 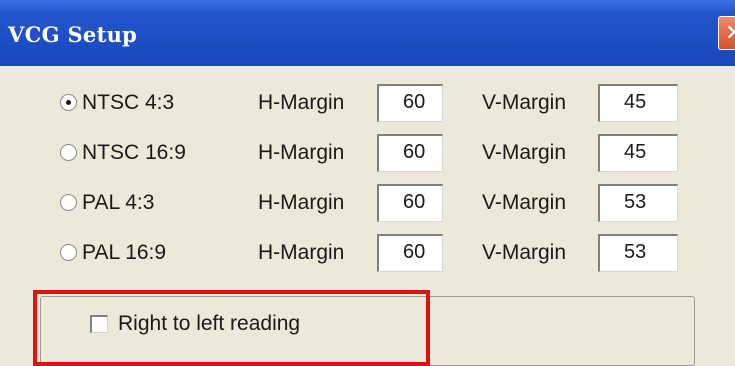 I want to click on mode-label: NTSC 4:3, so click(x=128, y=103).